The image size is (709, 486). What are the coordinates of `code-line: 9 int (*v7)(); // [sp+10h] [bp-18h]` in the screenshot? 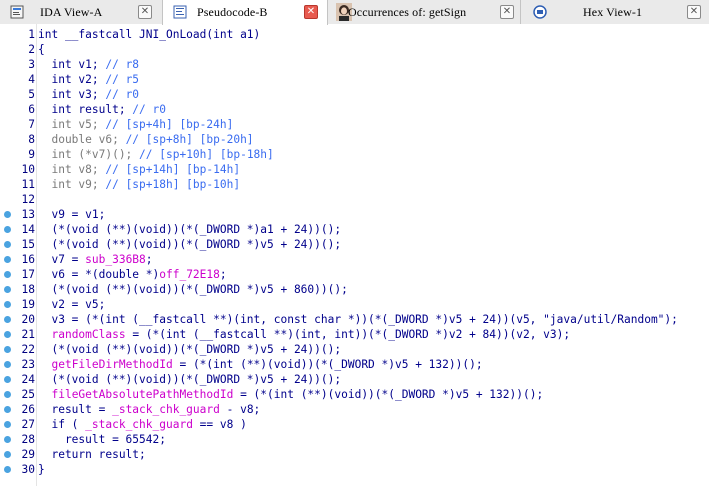 It's located at (354, 154).